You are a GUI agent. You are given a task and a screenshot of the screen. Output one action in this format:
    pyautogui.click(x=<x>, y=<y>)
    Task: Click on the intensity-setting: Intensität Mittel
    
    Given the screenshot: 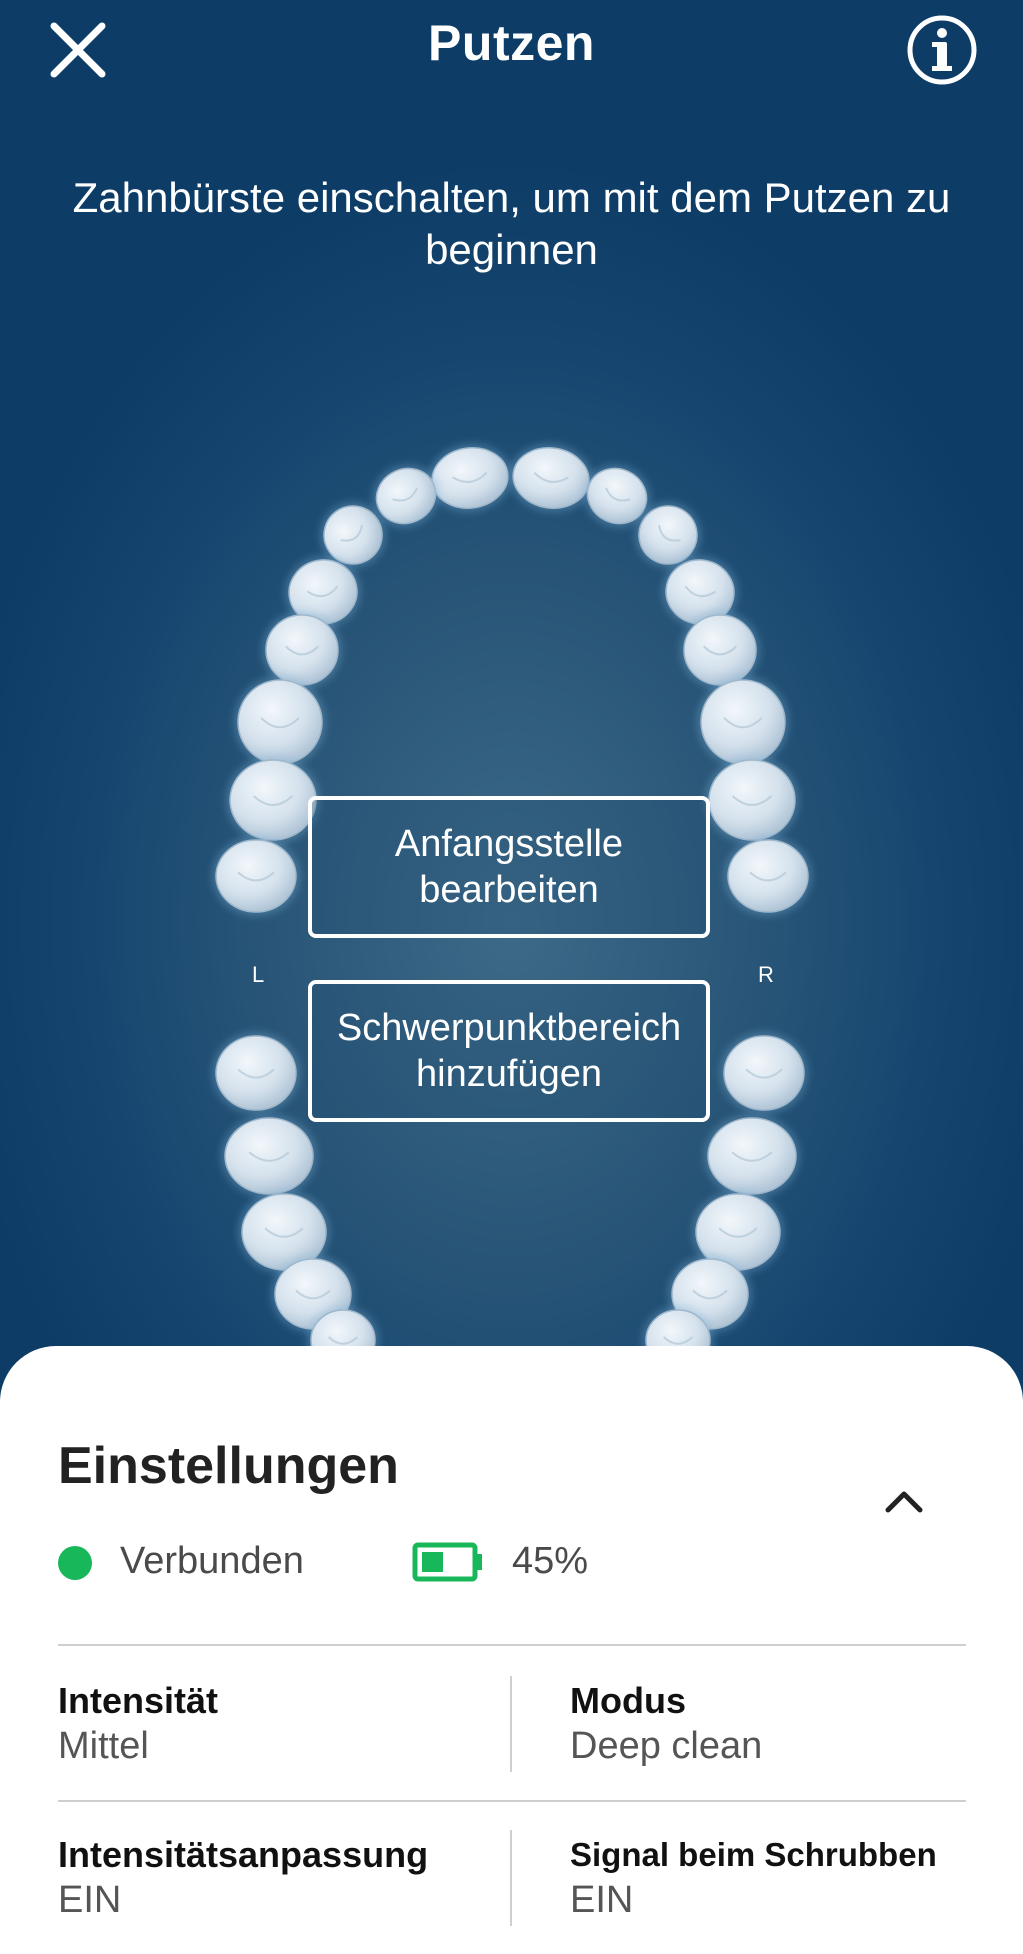 What is the action you would take?
    pyautogui.click(x=278, y=1725)
    